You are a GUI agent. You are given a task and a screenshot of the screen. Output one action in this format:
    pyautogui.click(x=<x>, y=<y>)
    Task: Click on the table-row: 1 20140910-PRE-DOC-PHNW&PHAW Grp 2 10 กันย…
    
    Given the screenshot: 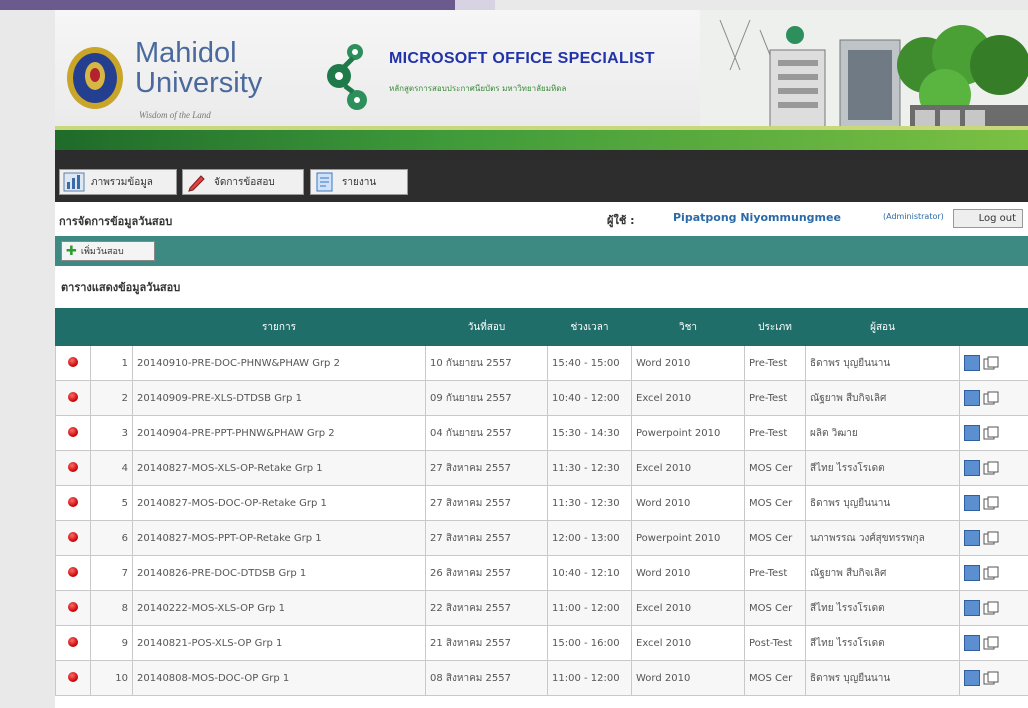 What is the action you would take?
    pyautogui.click(x=541, y=363)
    